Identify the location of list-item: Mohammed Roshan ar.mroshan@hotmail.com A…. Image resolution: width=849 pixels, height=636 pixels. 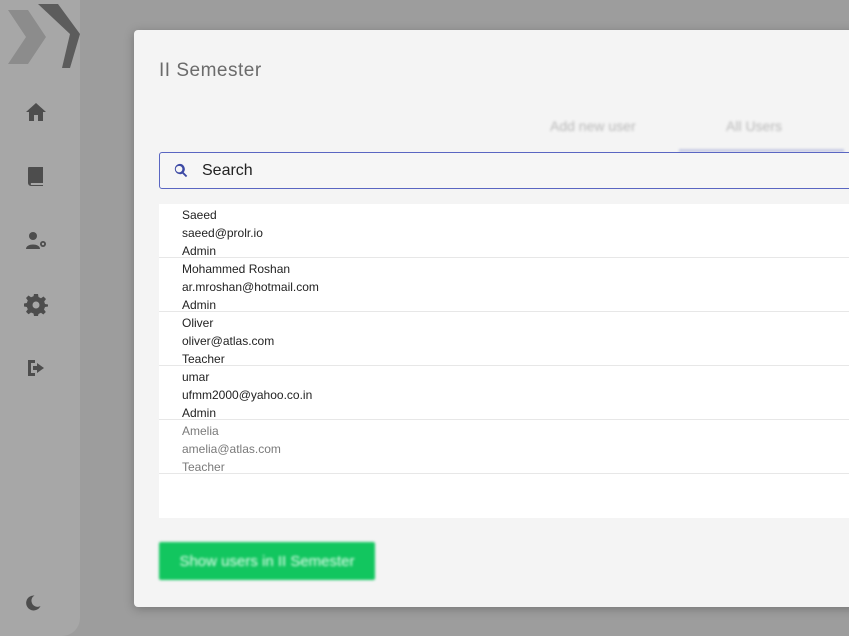
(504, 285).